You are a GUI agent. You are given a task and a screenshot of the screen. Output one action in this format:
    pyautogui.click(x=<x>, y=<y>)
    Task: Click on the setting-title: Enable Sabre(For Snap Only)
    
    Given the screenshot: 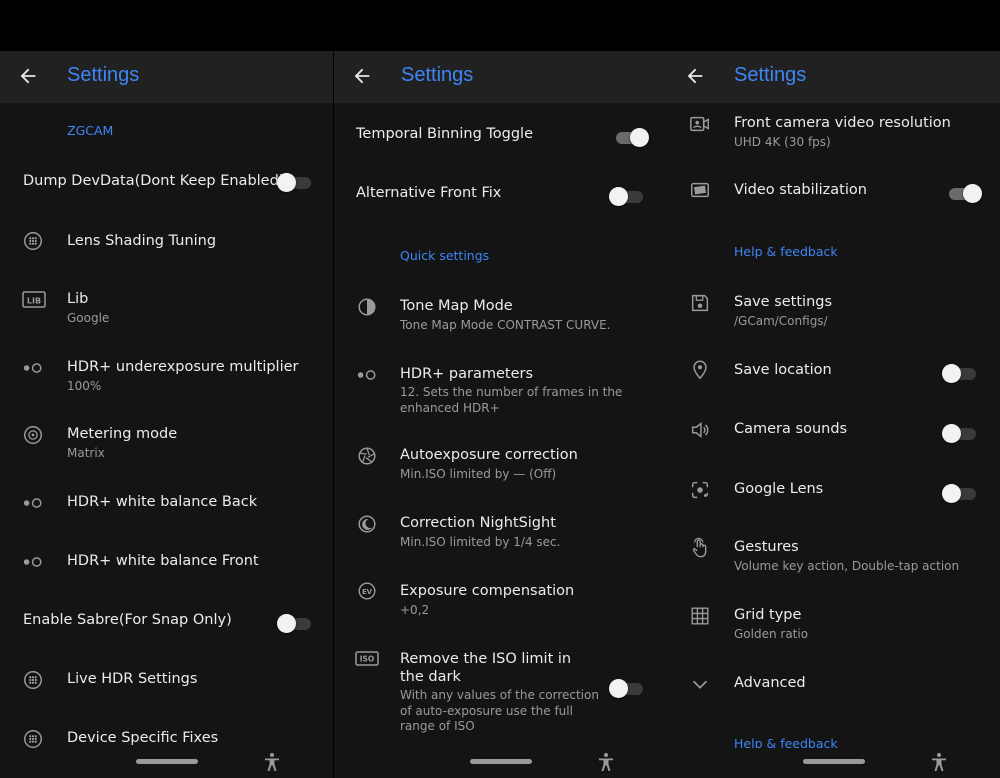 What is the action you would take?
    pyautogui.click(x=127, y=620)
    